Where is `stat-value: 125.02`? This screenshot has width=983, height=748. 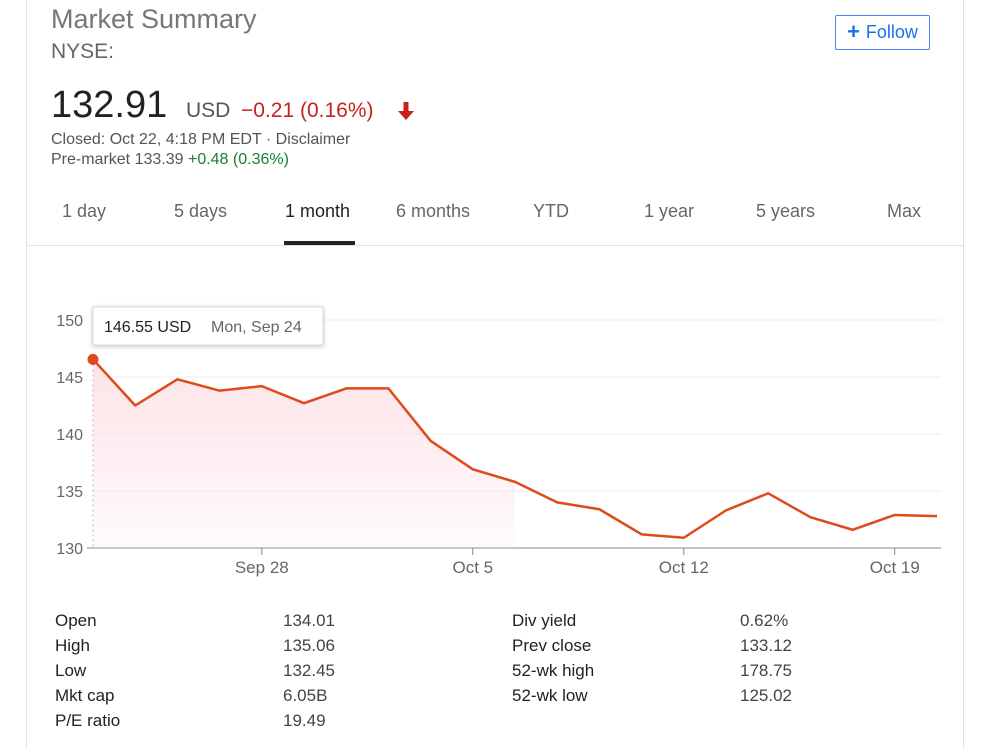 stat-value: 125.02 is located at coordinates (766, 695).